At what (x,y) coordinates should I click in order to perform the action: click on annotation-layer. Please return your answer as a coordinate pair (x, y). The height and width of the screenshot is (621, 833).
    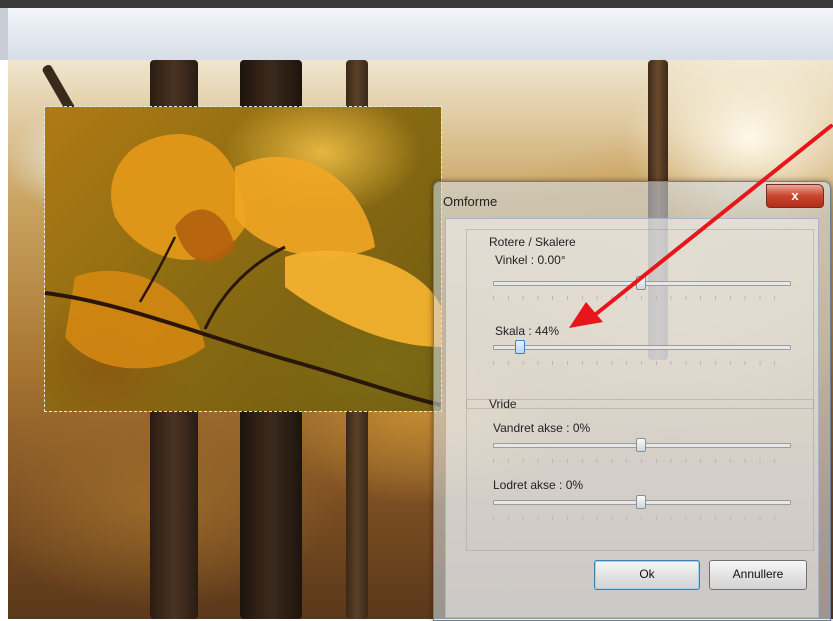
    Looking at the image, I should click on (701, 226).